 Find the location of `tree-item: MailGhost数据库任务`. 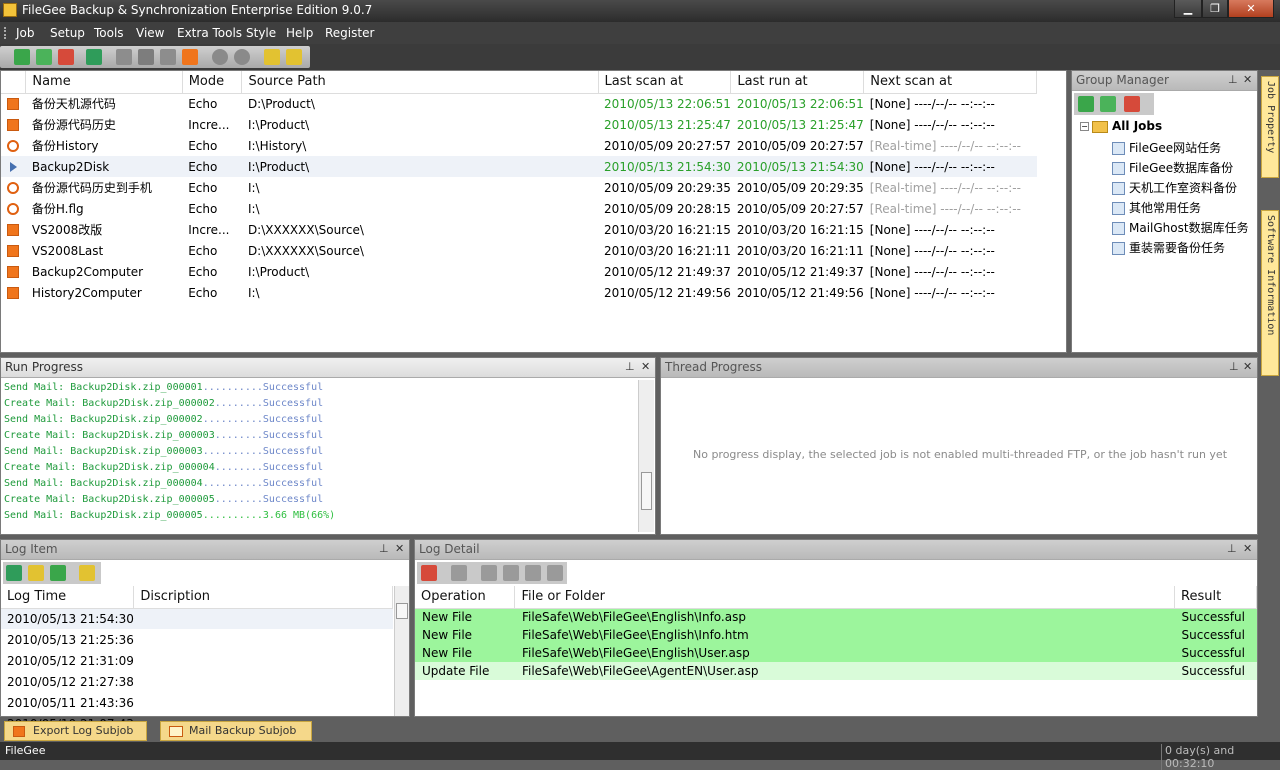

tree-item: MailGhost数据库任务 is located at coordinates (1169, 229).